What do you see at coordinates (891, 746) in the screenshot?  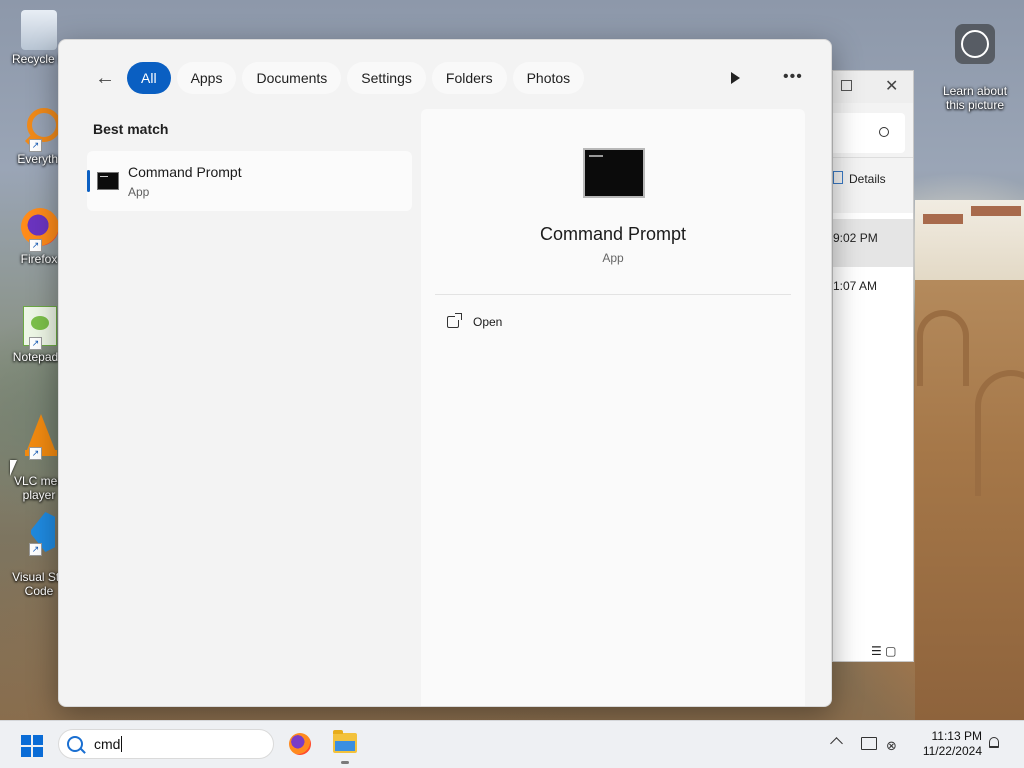 I see `network-icon: ⊗` at bounding box center [891, 746].